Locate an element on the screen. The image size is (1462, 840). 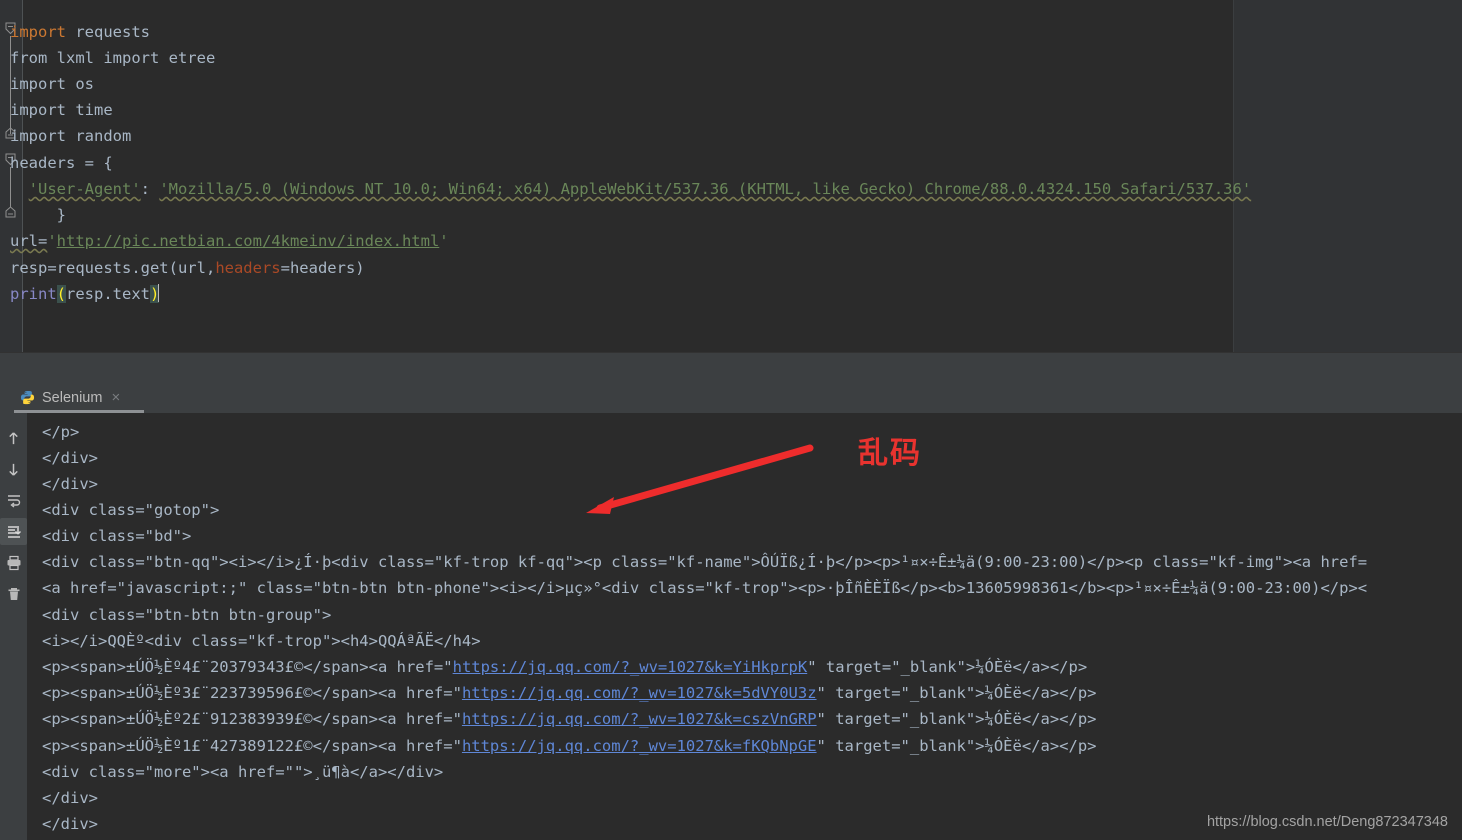
python-icon is located at coordinates (27, 397).